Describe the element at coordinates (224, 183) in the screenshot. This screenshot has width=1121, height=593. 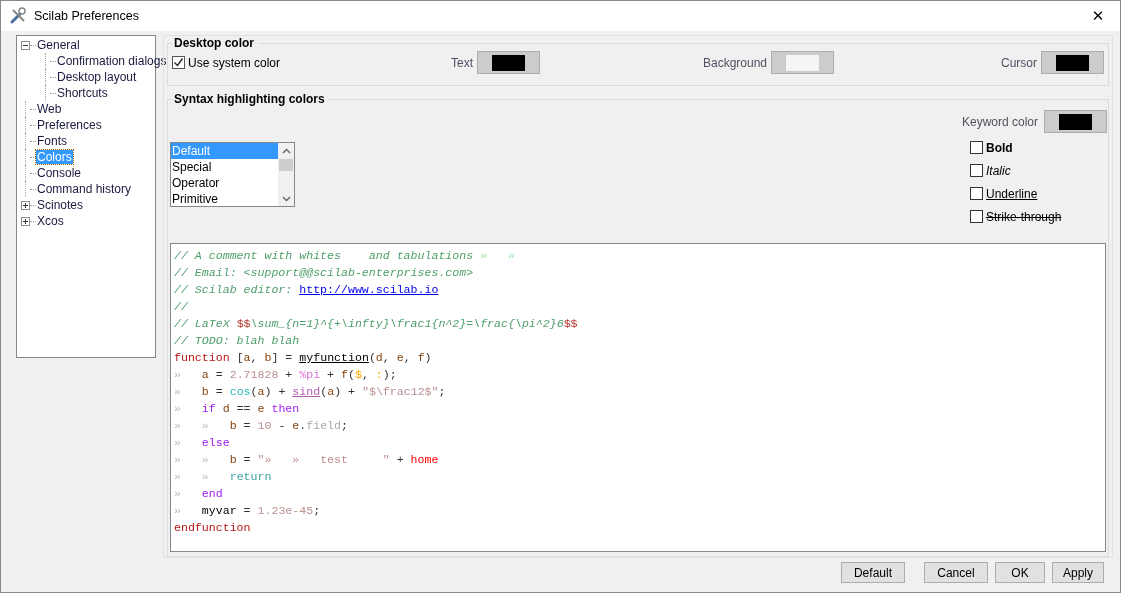
I see `list-item: Operator` at that location.